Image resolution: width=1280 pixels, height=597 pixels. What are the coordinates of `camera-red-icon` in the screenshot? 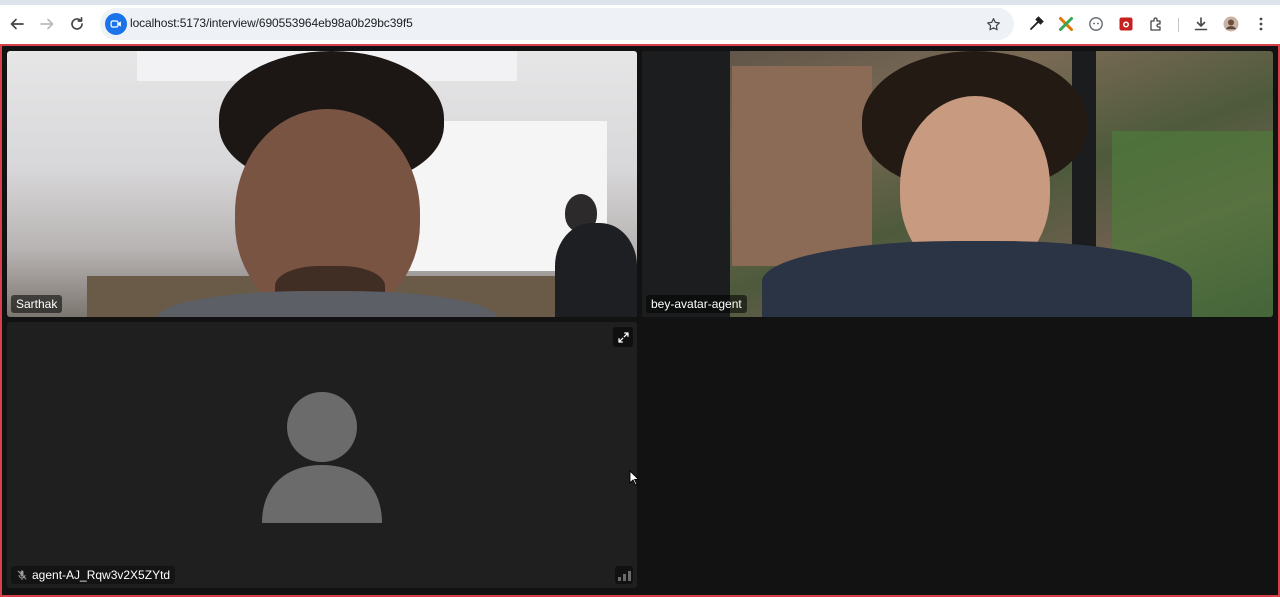 It's located at (1126, 24).